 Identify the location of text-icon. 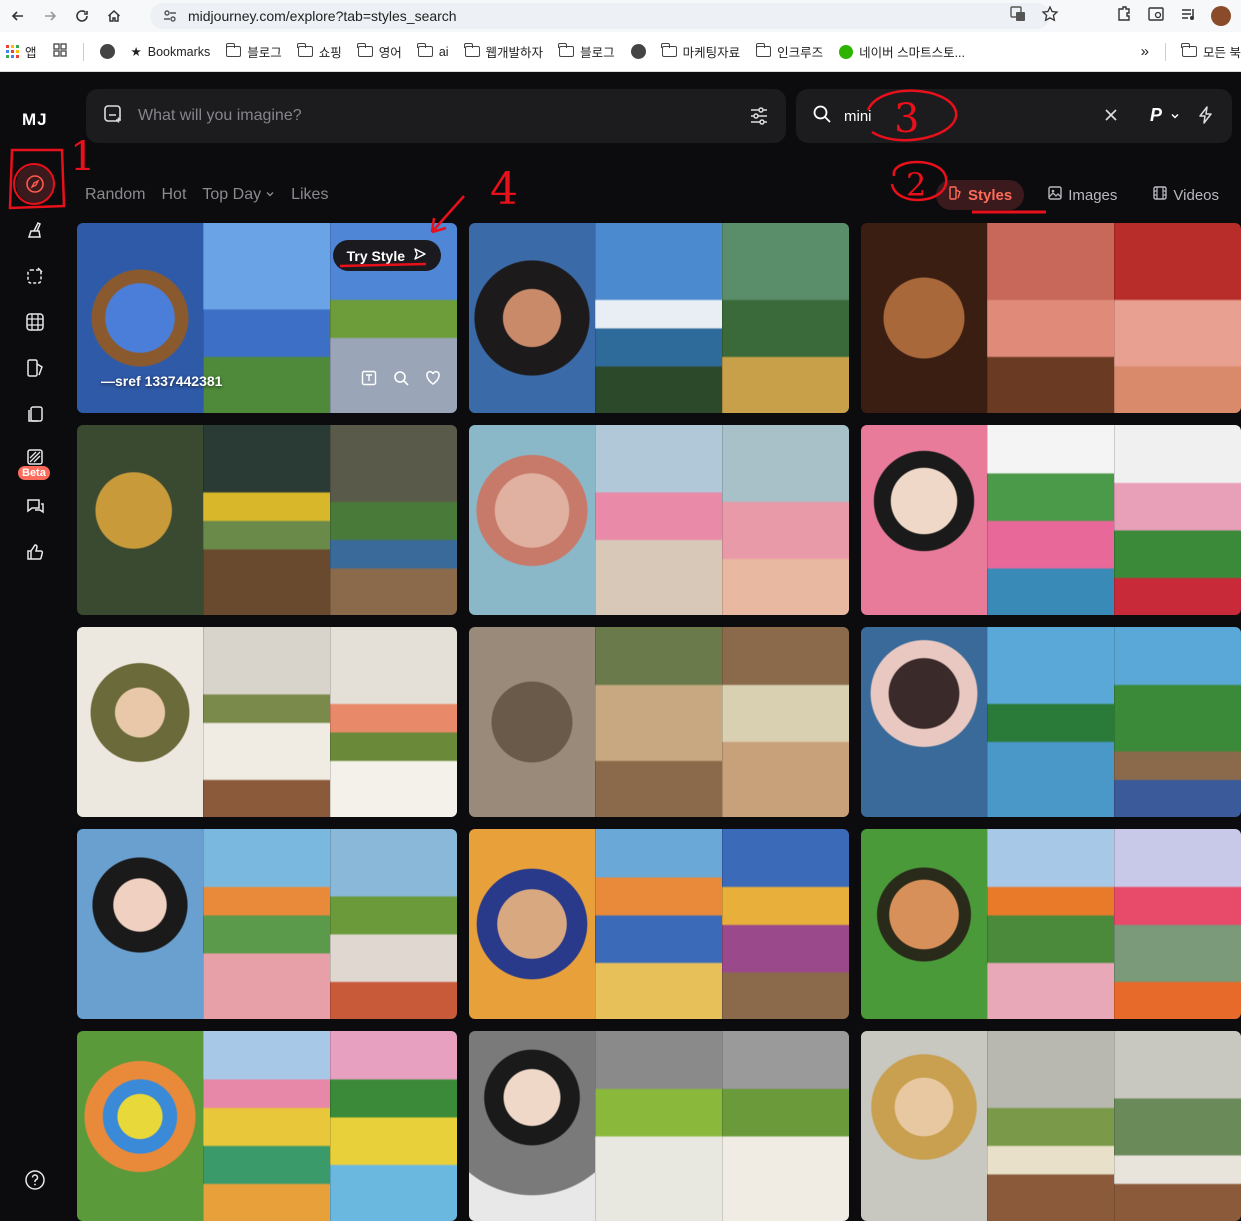
(369, 380).